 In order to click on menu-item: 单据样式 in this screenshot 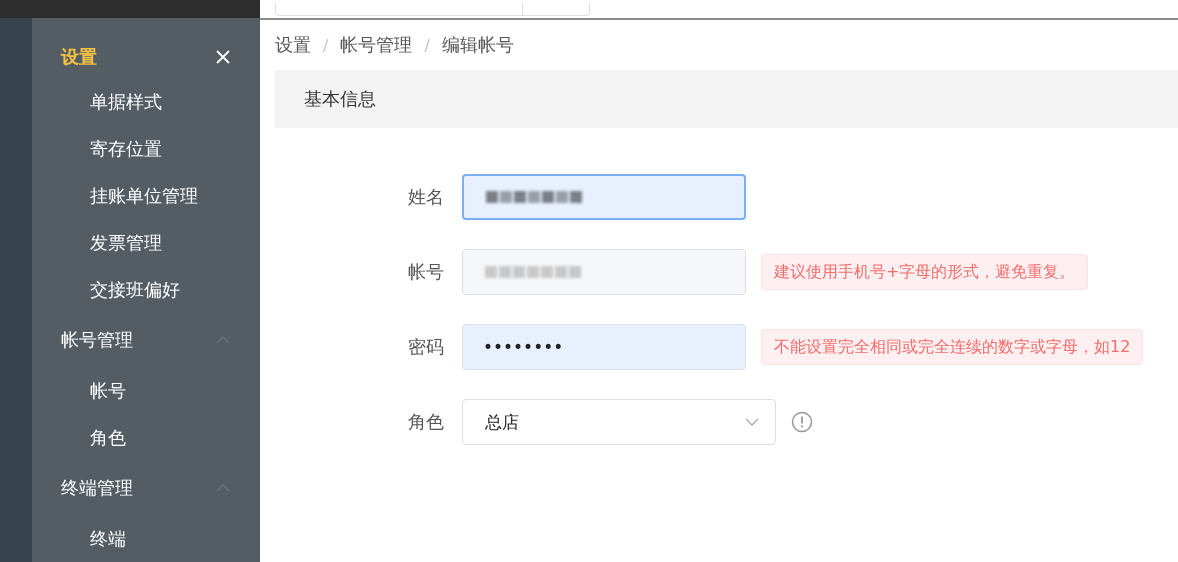, I will do `click(146, 101)`.